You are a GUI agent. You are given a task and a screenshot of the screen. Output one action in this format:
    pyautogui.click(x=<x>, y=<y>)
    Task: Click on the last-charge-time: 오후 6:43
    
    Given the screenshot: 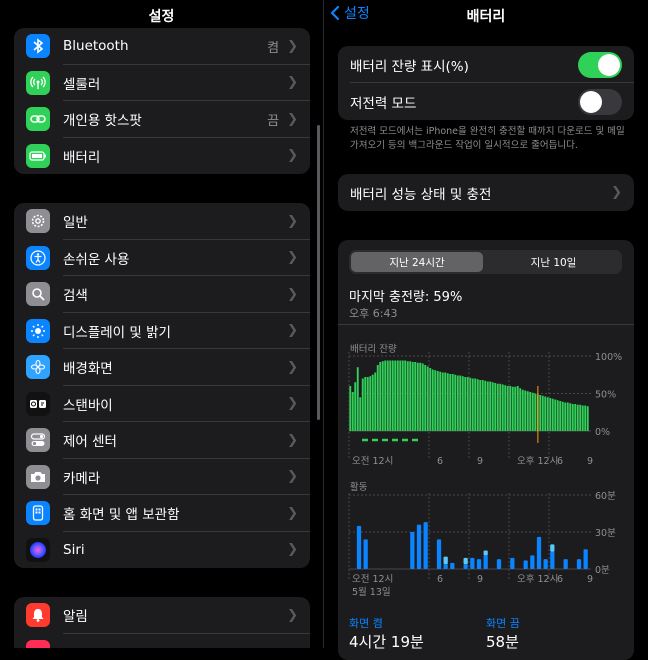 What is the action you would take?
    pyautogui.click(x=373, y=313)
    